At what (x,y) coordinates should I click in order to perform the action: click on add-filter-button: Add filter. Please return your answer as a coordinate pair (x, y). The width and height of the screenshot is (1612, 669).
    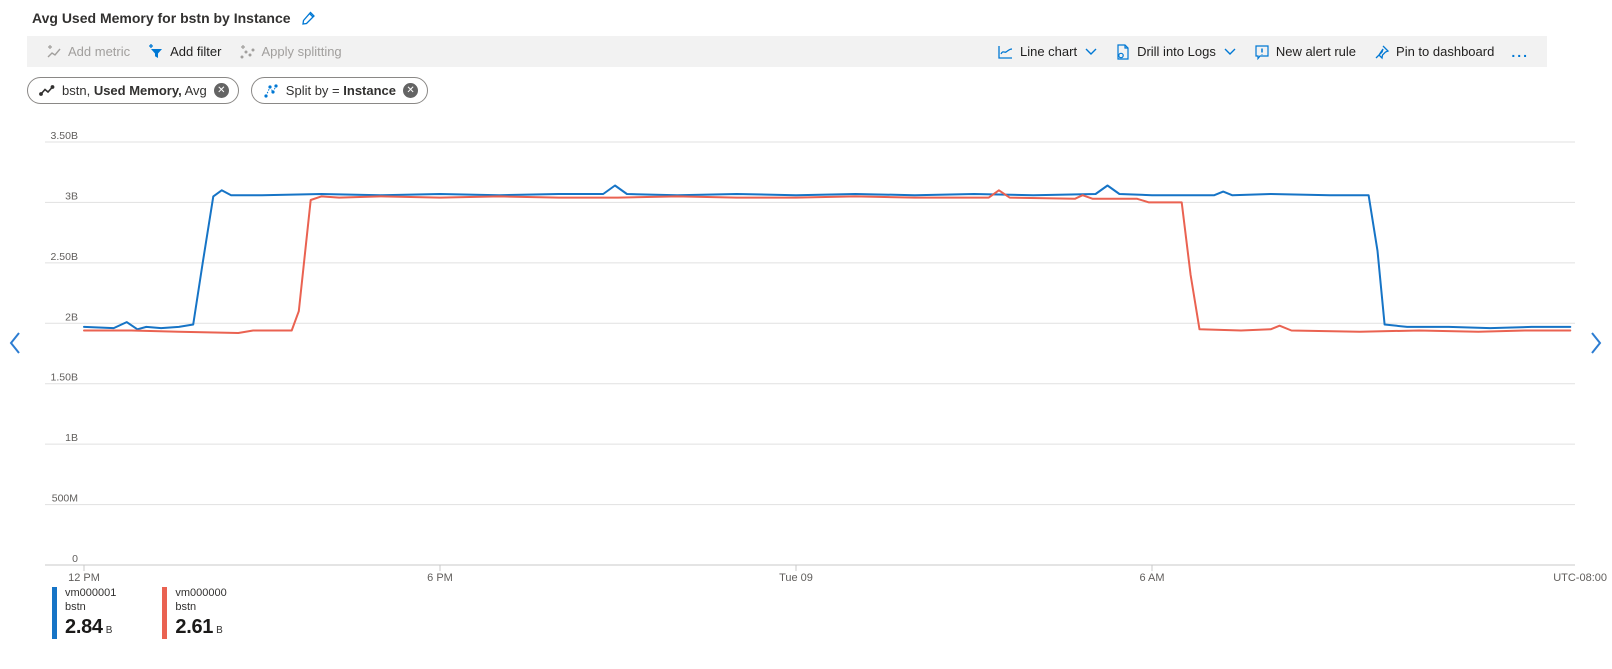
    Looking at the image, I should click on (184, 51).